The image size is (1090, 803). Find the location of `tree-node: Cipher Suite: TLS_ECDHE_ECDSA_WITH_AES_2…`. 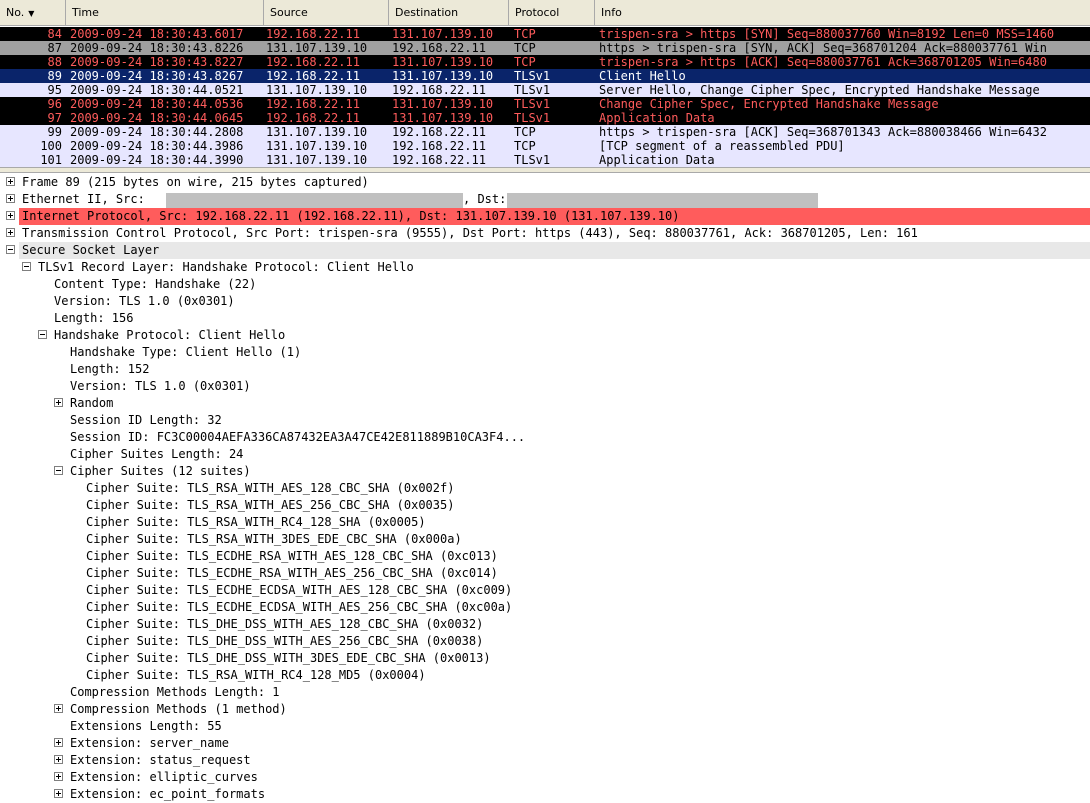

tree-node: Cipher Suite: TLS_ECDHE_ECDSA_WITH_AES_2… is located at coordinates (545, 607).